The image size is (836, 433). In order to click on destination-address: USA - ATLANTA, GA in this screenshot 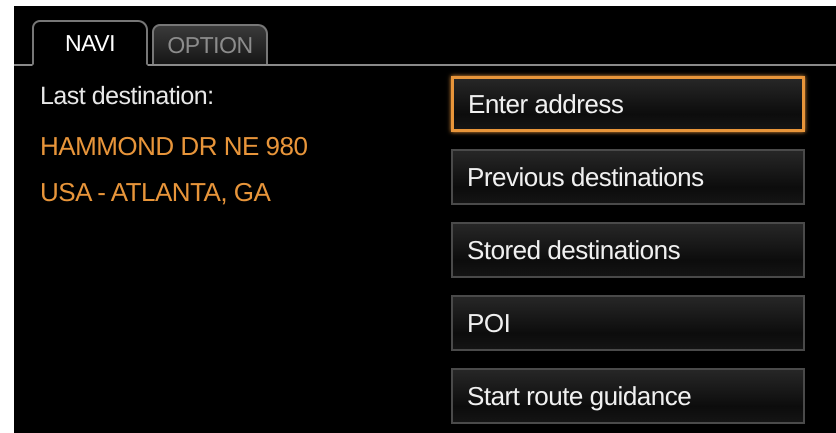, I will do `click(156, 192)`.